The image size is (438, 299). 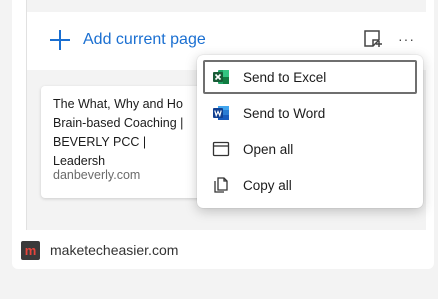 I want to click on maketecheasier-logo: m, so click(x=30, y=250).